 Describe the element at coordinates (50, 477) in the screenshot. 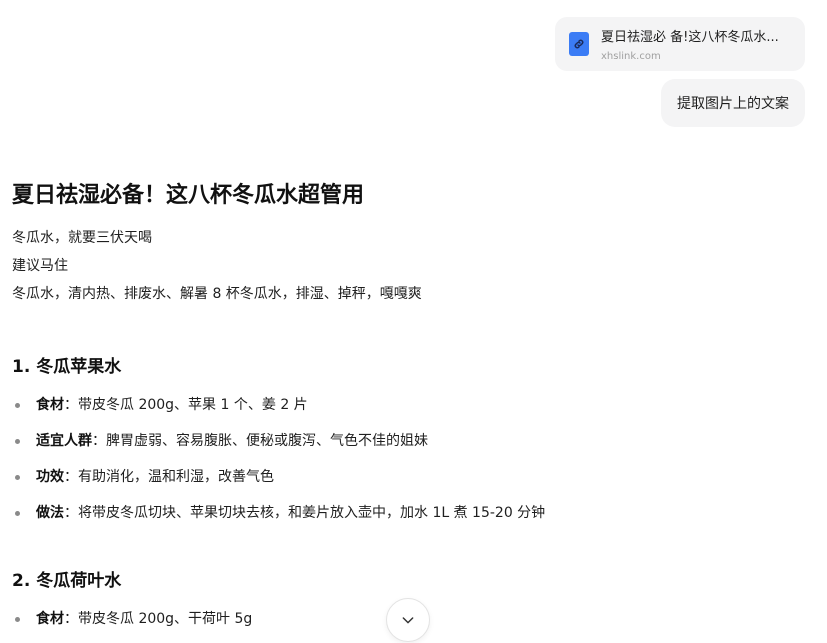

I see `item-label: 功效` at that location.